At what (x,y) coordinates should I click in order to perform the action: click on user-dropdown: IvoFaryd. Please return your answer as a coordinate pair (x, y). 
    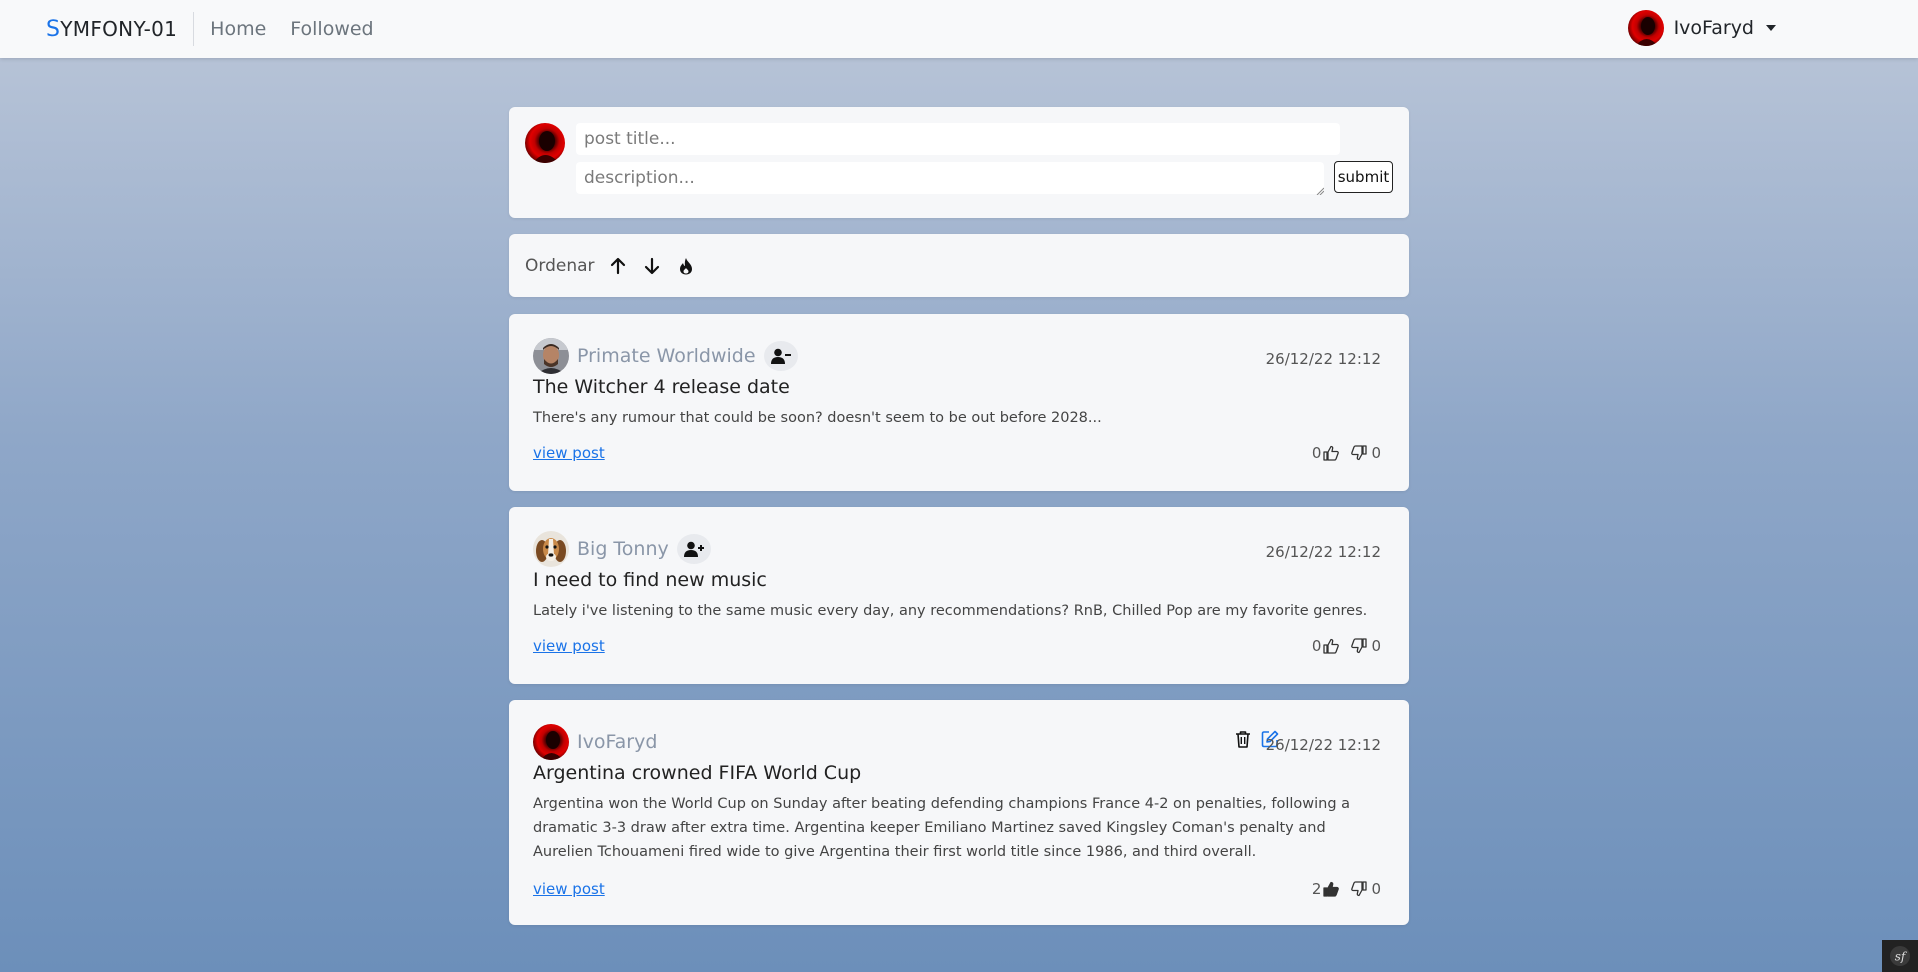
    Looking at the image, I should click on (1701, 28).